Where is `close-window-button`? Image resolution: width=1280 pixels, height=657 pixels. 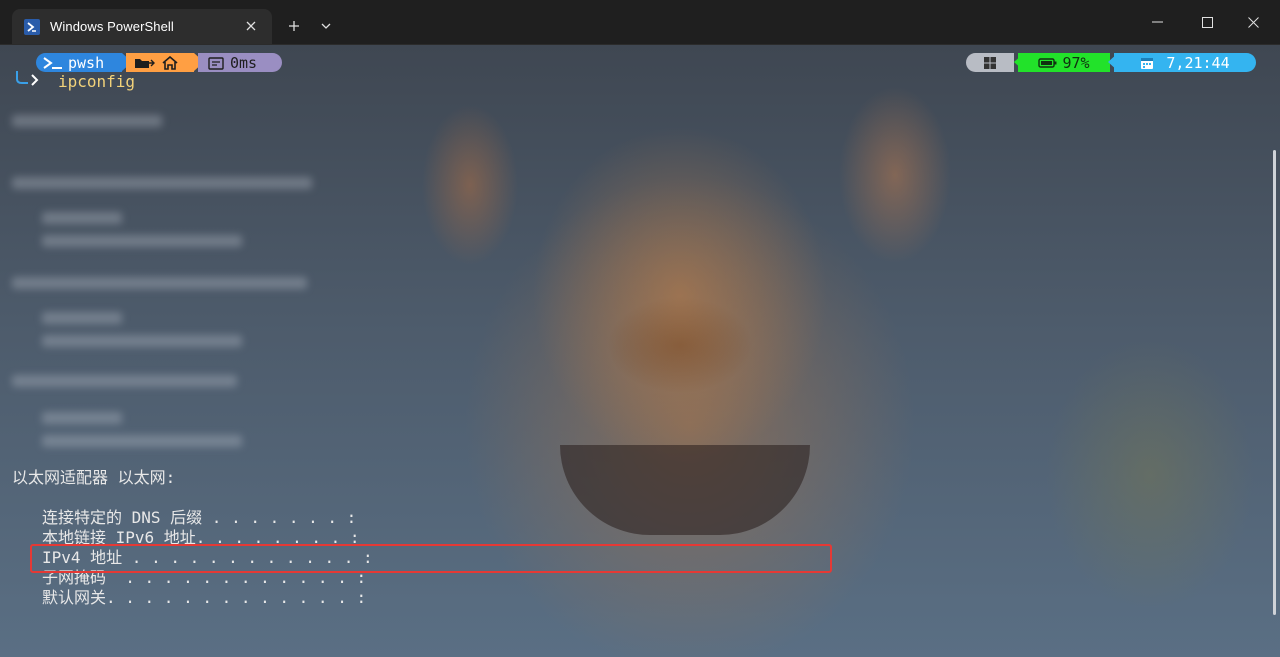
close-window-button is located at coordinates (1253, 22).